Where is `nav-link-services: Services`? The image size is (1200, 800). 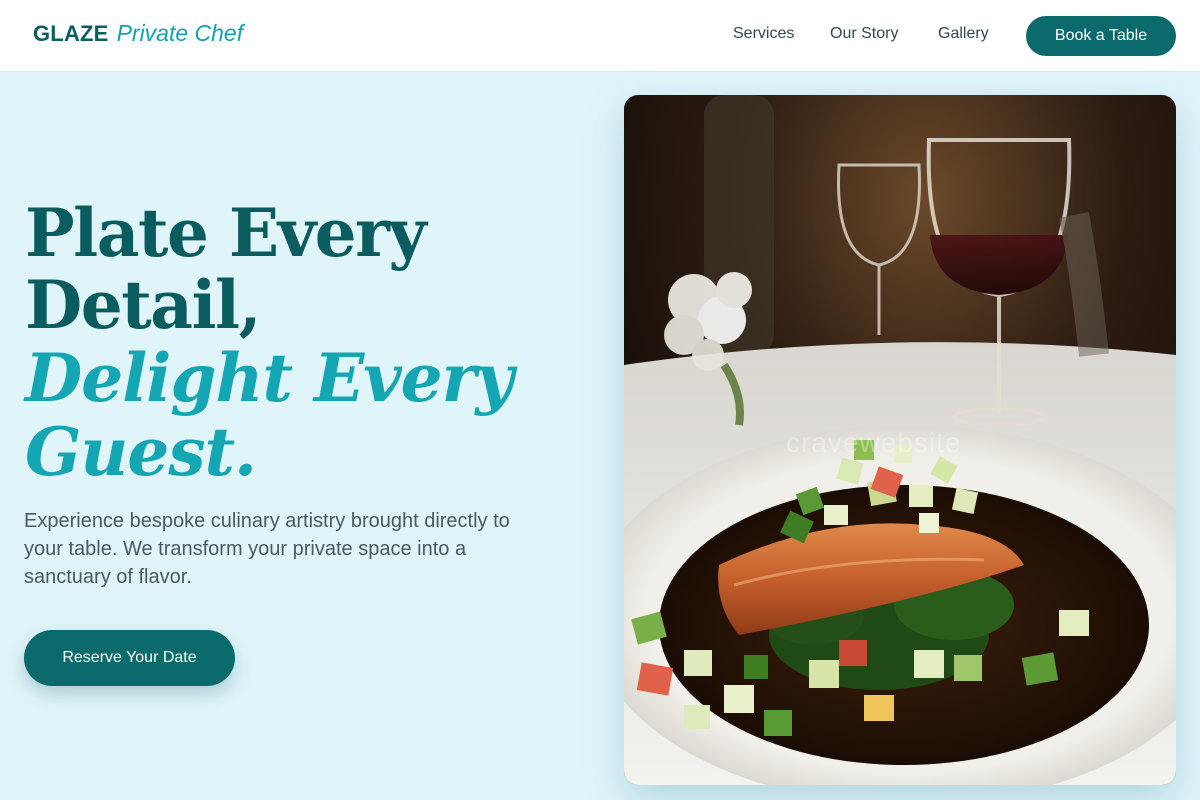 nav-link-services: Services is located at coordinates (763, 34).